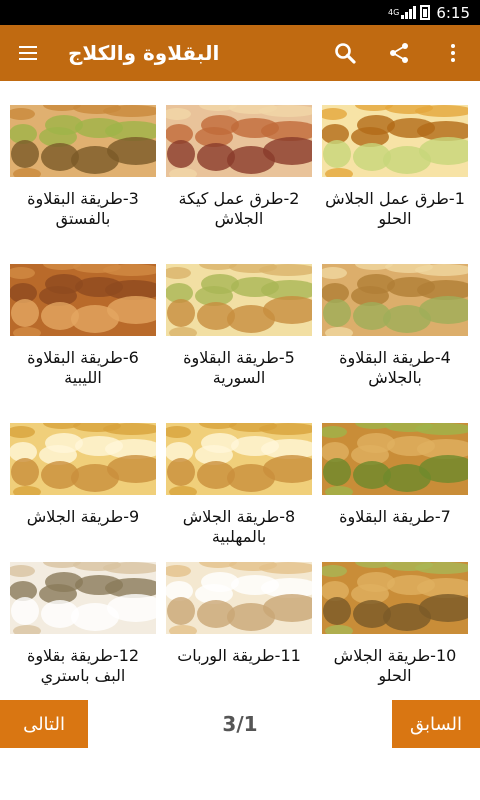 The width and height of the screenshot is (480, 800). I want to click on signal-icon, so click(409, 12).